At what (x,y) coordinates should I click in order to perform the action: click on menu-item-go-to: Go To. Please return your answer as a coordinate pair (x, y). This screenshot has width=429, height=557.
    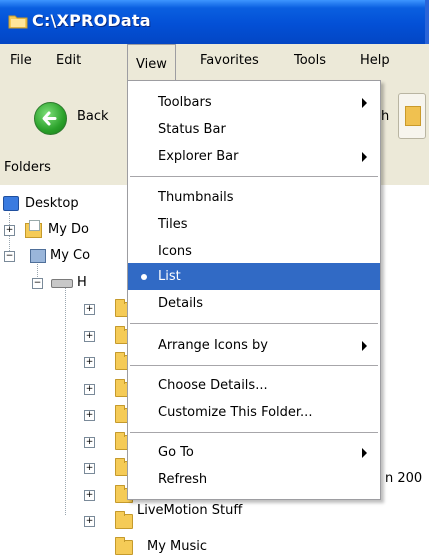
    Looking at the image, I should click on (254, 452).